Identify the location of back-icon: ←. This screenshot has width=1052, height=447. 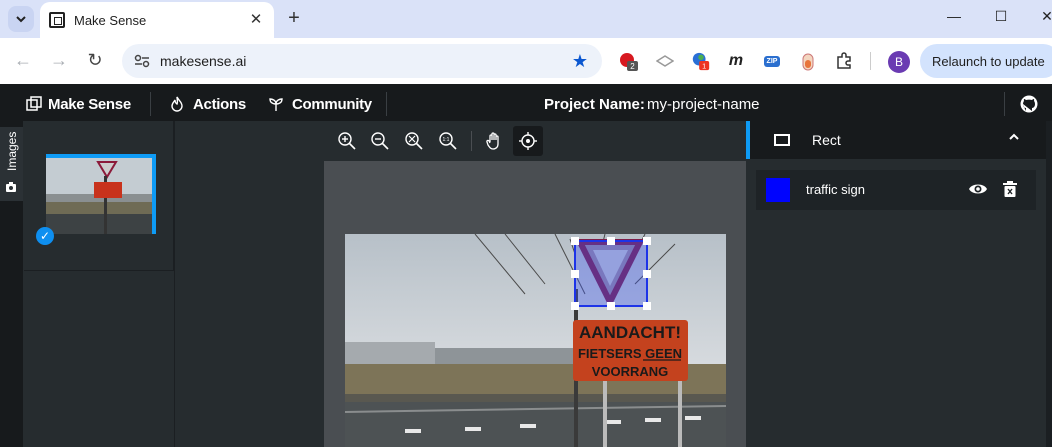
(23, 60).